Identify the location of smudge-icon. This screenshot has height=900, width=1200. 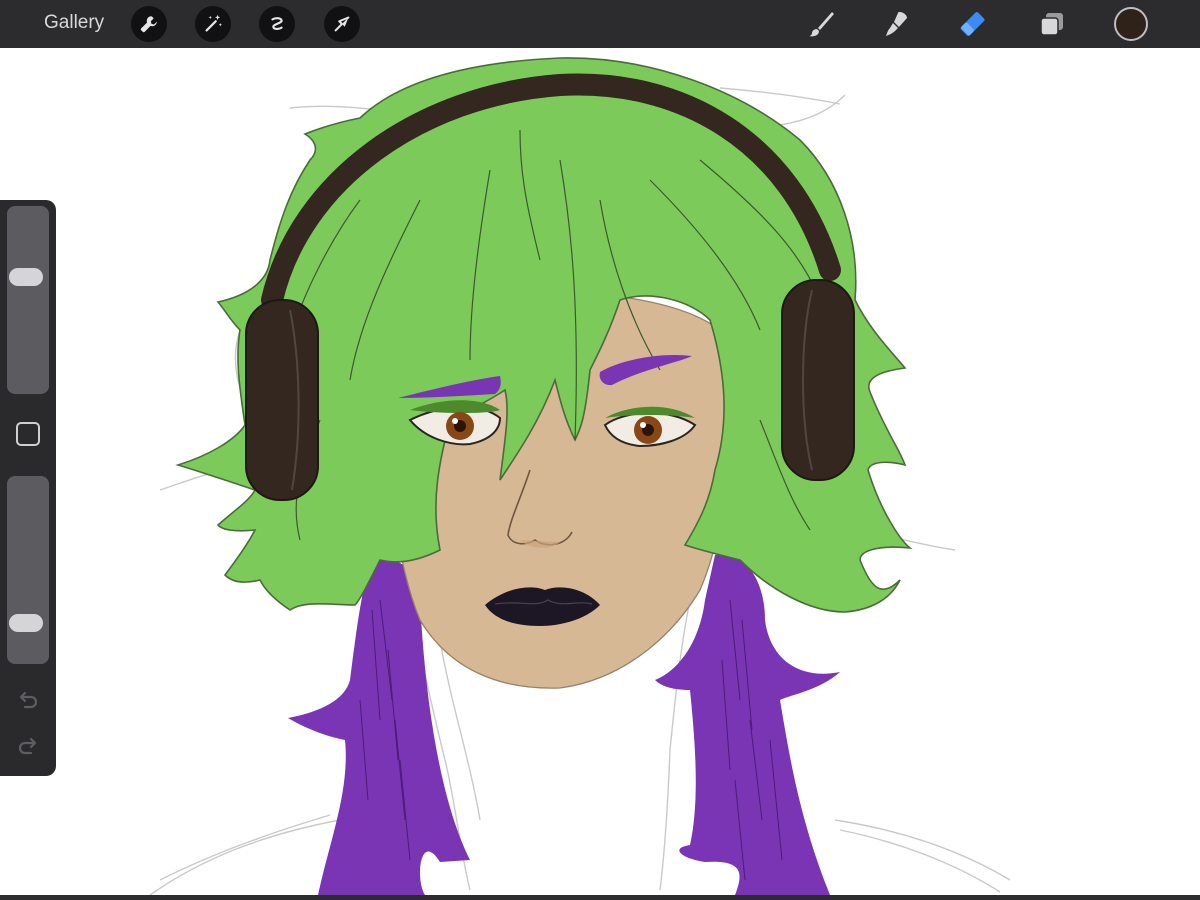
(896, 24).